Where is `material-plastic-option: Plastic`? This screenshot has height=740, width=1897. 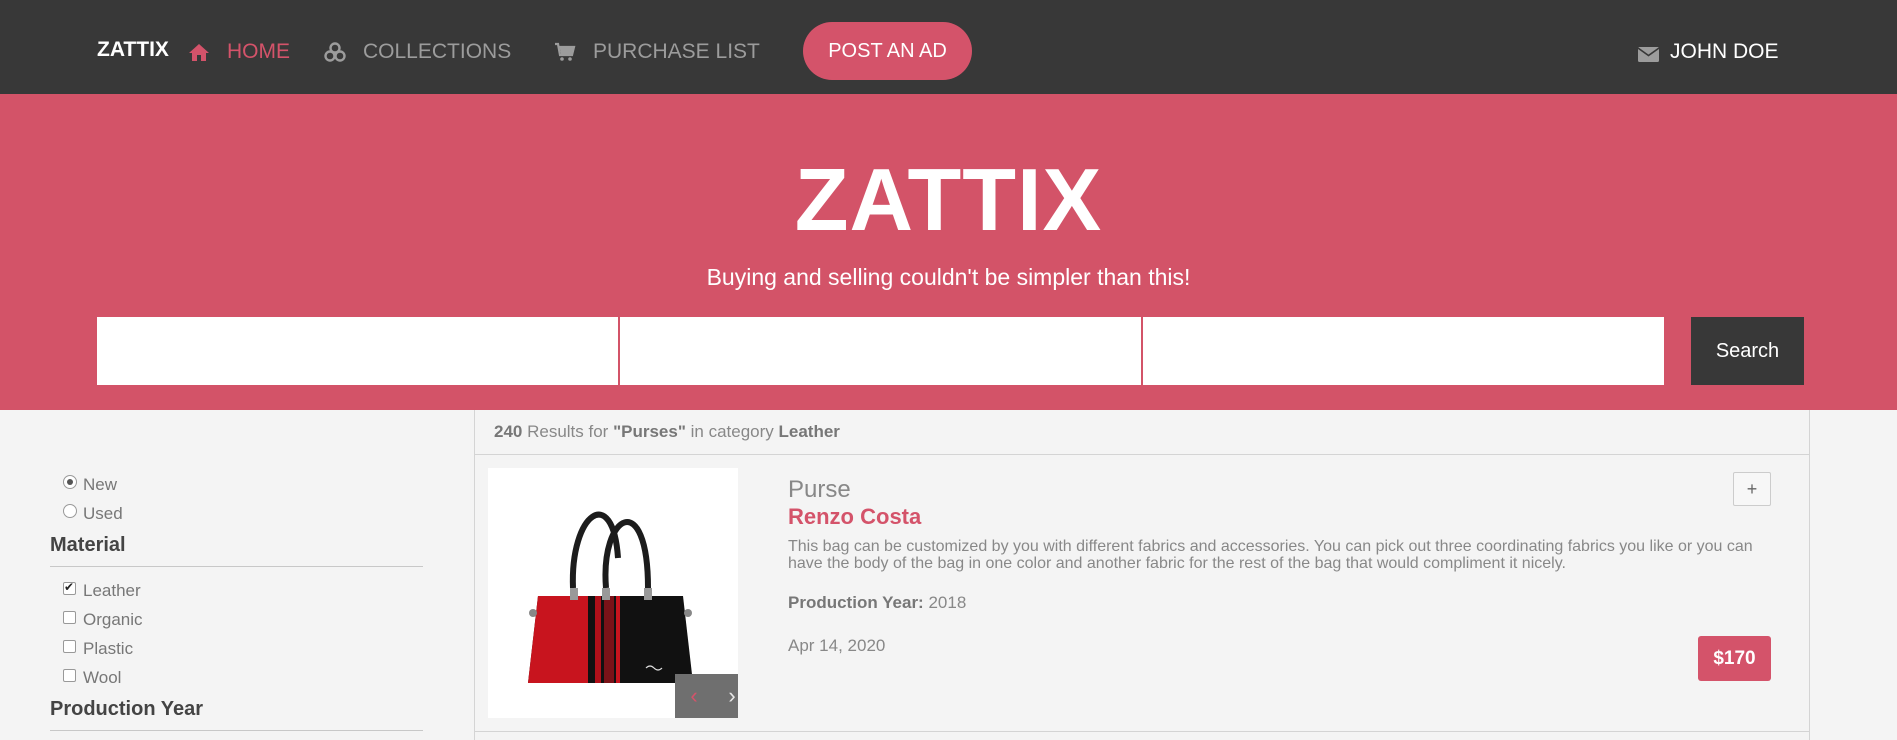
material-plastic-option: Plastic is located at coordinates (98, 649).